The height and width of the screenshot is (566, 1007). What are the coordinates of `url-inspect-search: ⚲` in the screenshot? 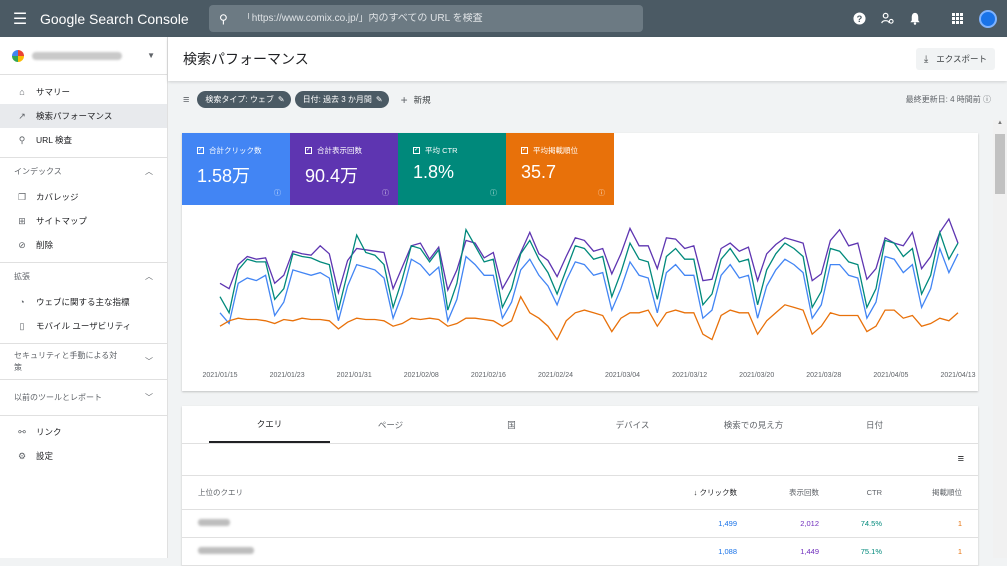 It's located at (426, 18).